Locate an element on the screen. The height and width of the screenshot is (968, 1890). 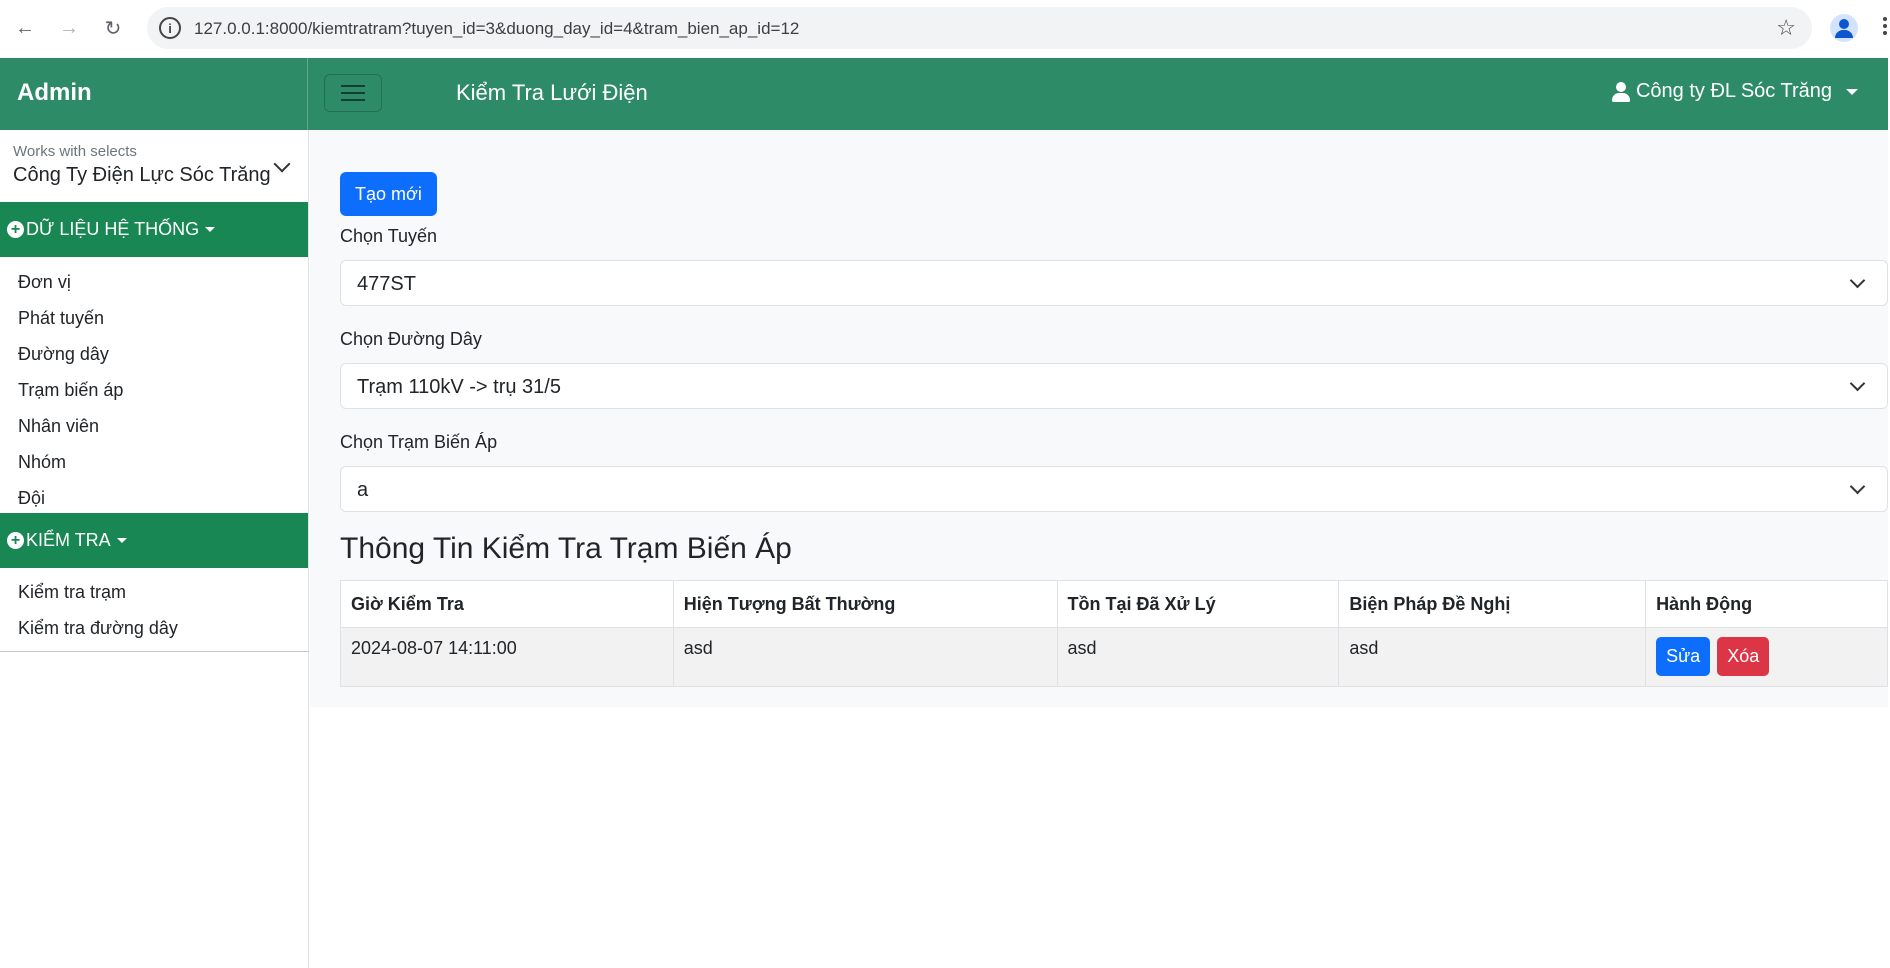
sidebar-item-nhom: Nhóm is located at coordinates (154, 462).